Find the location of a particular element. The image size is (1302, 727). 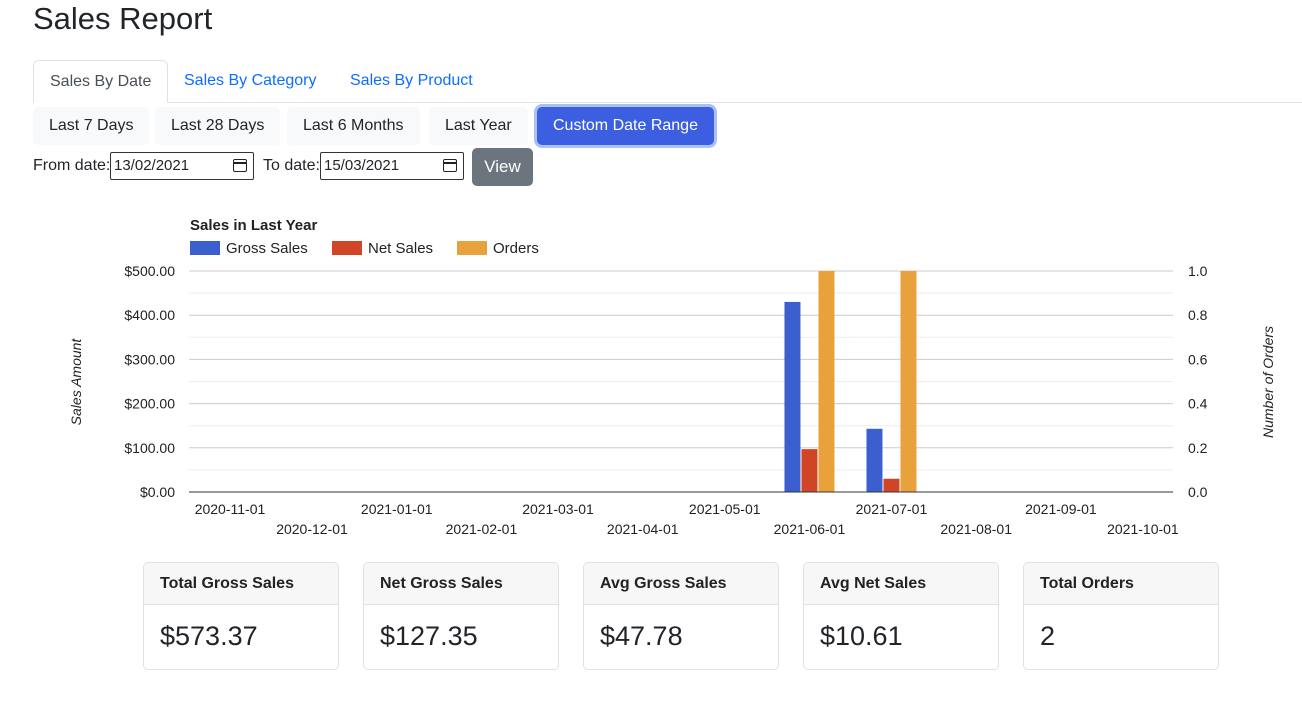

x-tick-label: 2020-11-01 is located at coordinates (230, 509).